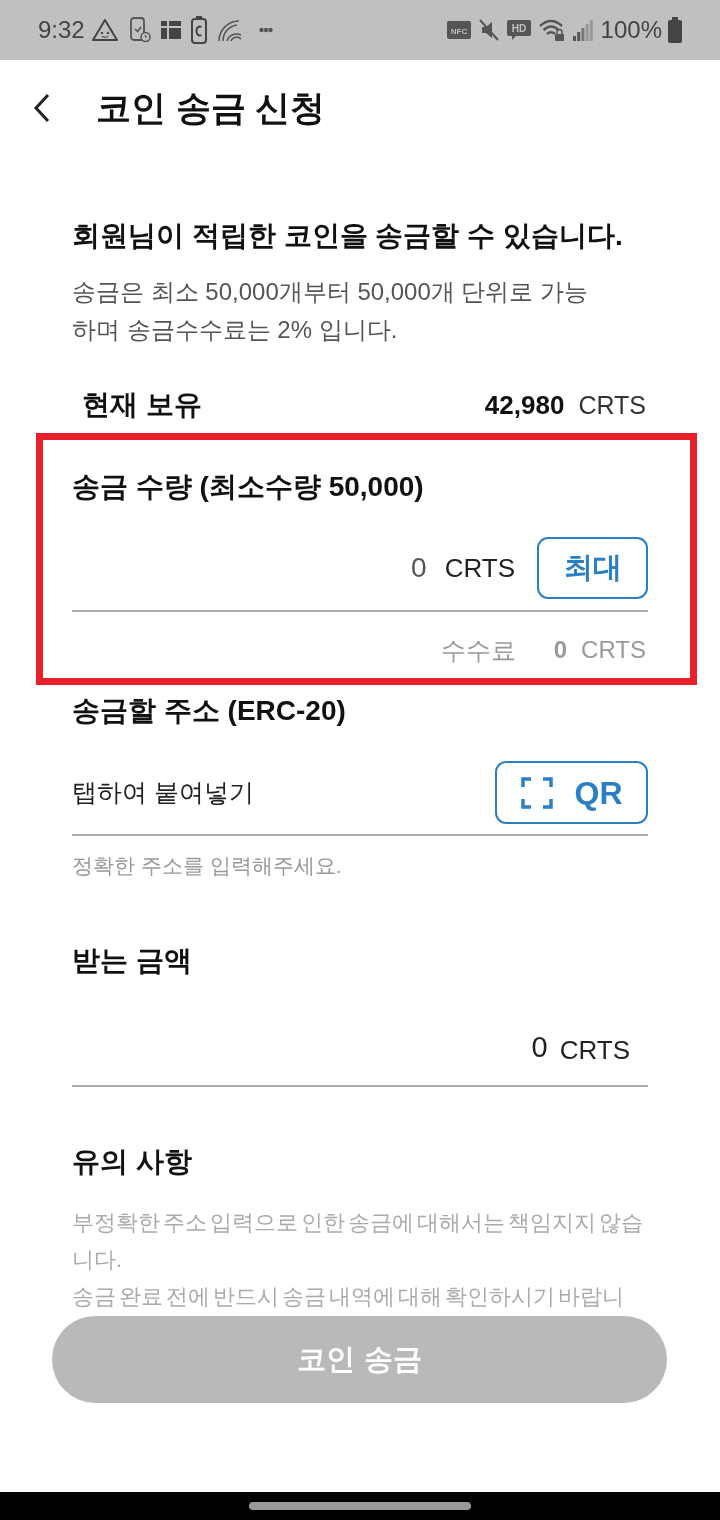 The width and height of the screenshot is (720, 1520). I want to click on amount-input: 0, so click(249, 568).